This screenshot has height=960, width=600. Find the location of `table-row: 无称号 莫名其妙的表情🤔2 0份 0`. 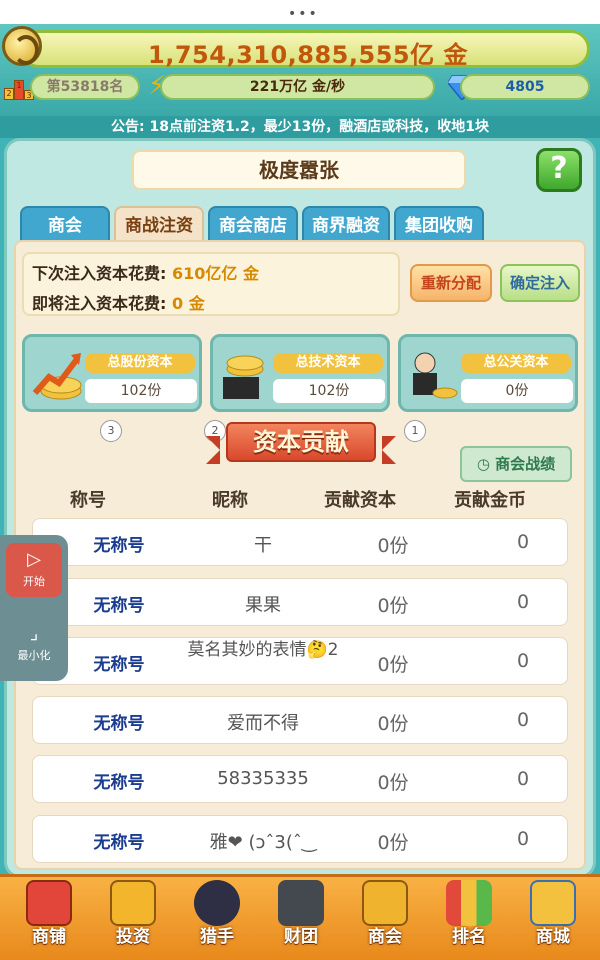

table-row: 无称号 莫名其妙的表情🤔2 0份 0 is located at coordinates (300, 661).